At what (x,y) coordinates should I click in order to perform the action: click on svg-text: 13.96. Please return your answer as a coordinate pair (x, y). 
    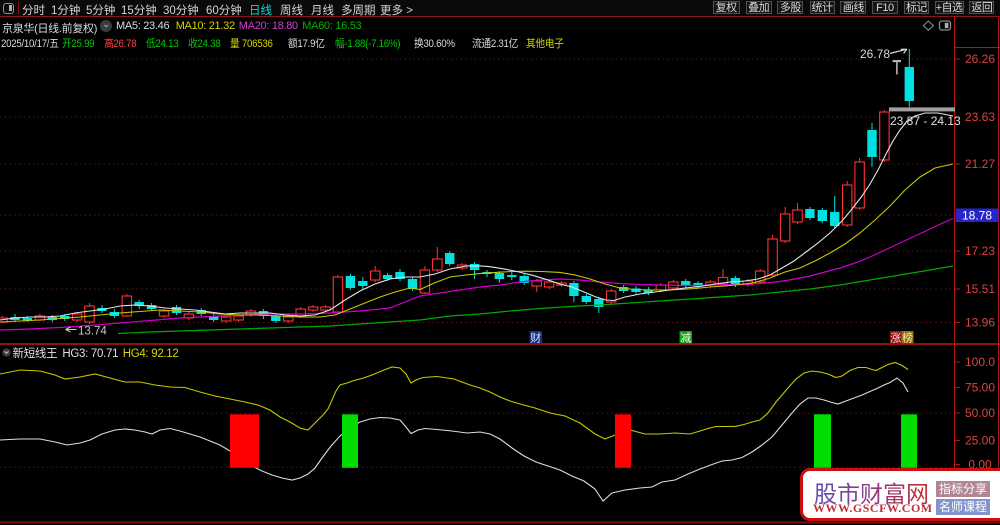
    Looking at the image, I should click on (980, 323).